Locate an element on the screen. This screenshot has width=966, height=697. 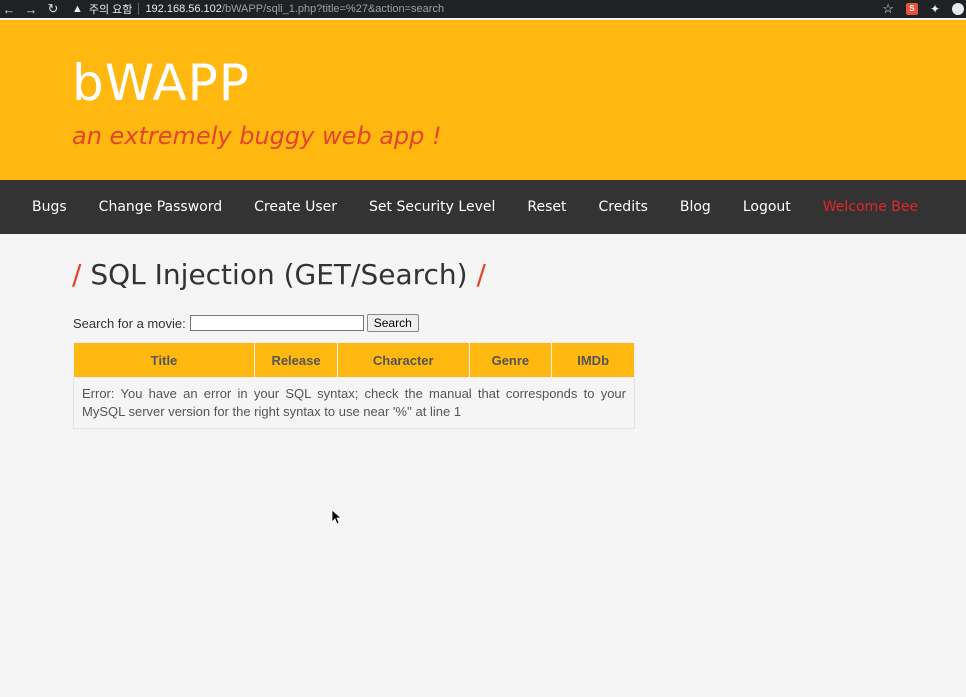
profile-avatar-icon is located at coordinates (958, 9).